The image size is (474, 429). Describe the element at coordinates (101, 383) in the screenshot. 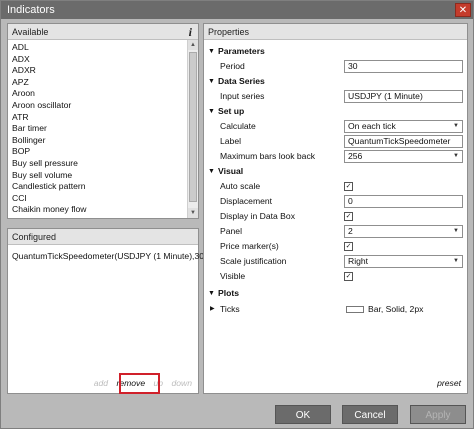

I see `add-button: add` at that location.